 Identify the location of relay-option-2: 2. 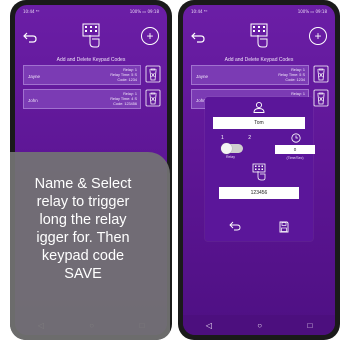
(249, 138).